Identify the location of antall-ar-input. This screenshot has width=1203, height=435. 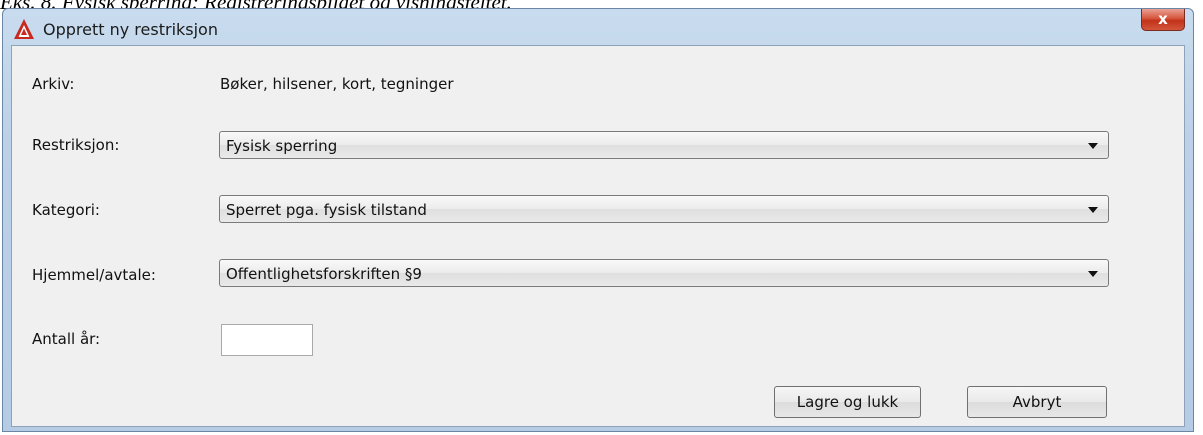
(267, 340).